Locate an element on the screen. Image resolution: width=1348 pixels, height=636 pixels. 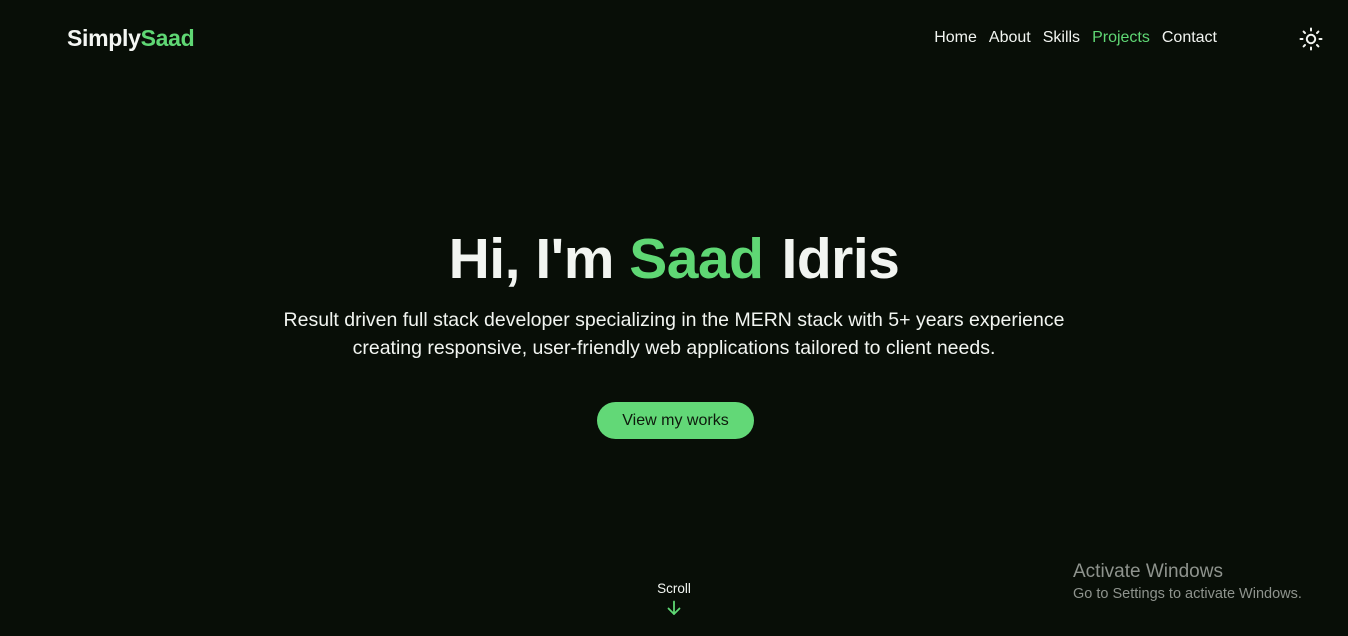
watermark-subtitle: Go to Settings to activate Windows. is located at coordinates (1187, 594).